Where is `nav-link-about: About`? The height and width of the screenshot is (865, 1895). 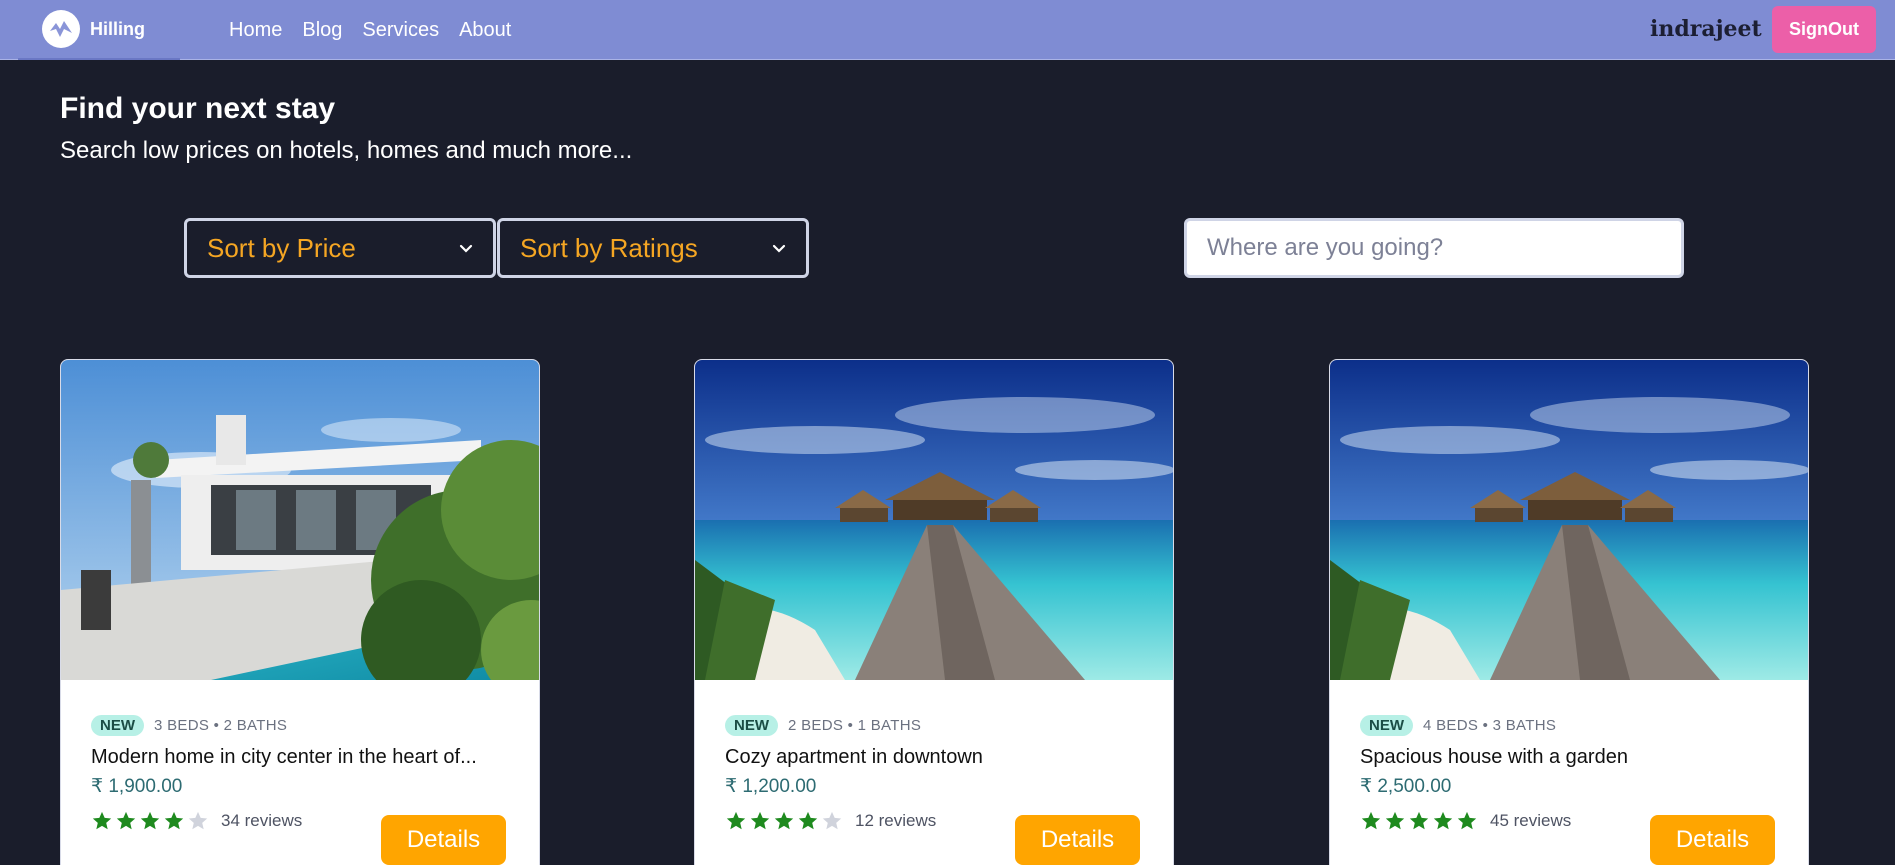 nav-link-about: About is located at coordinates (485, 30).